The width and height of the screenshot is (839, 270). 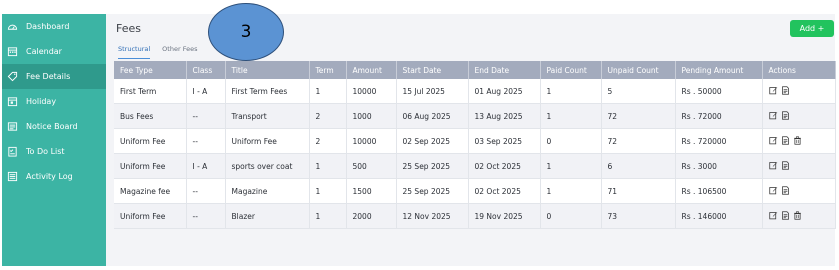 I want to click on tab-structural: Structural, so click(x=134, y=52).